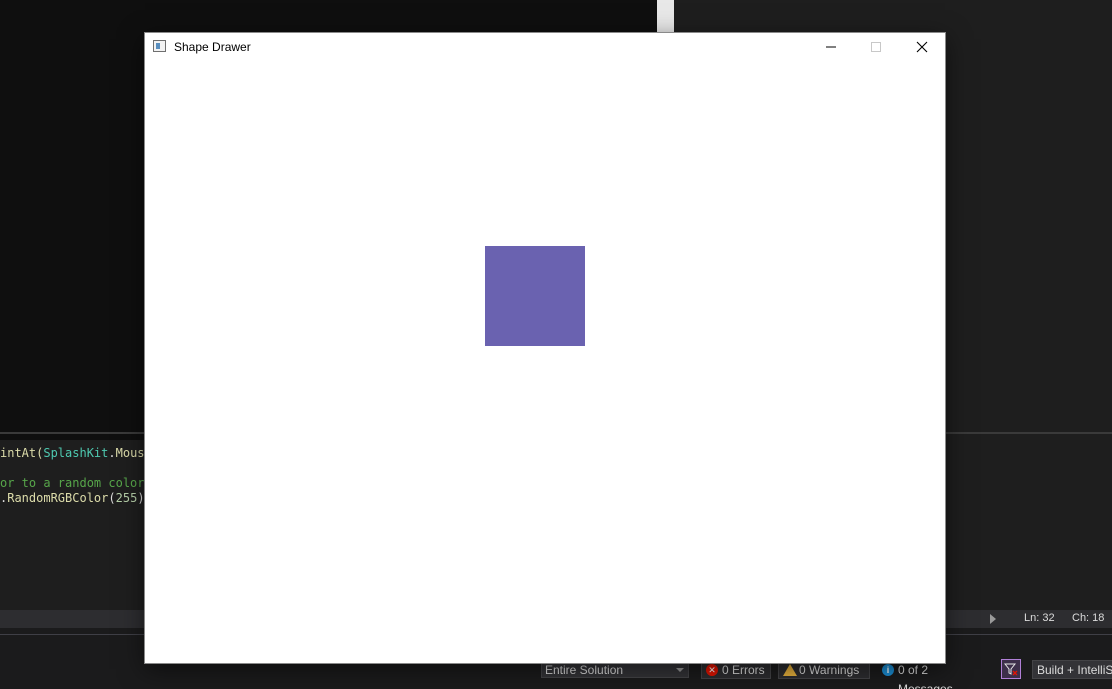 The image size is (1112, 689). Describe the element at coordinates (58, 498) in the screenshot. I see `code-token: RandomRGBColor` at that location.